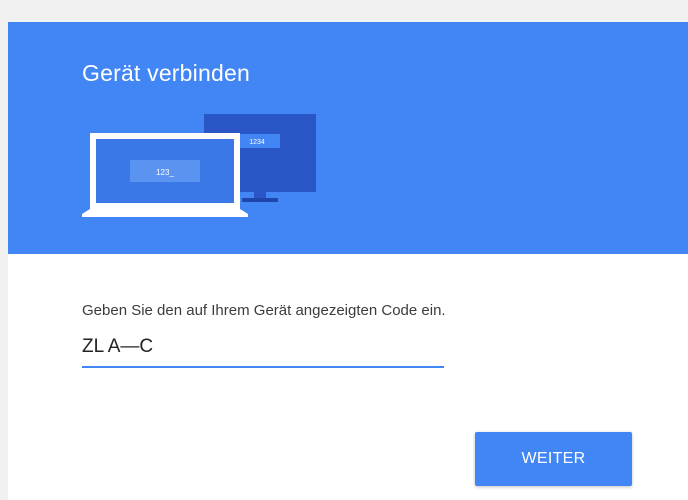 The width and height of the screenshot is (688, 500). I want to click on monitor-screen-text: 1234, so click(257, 142).